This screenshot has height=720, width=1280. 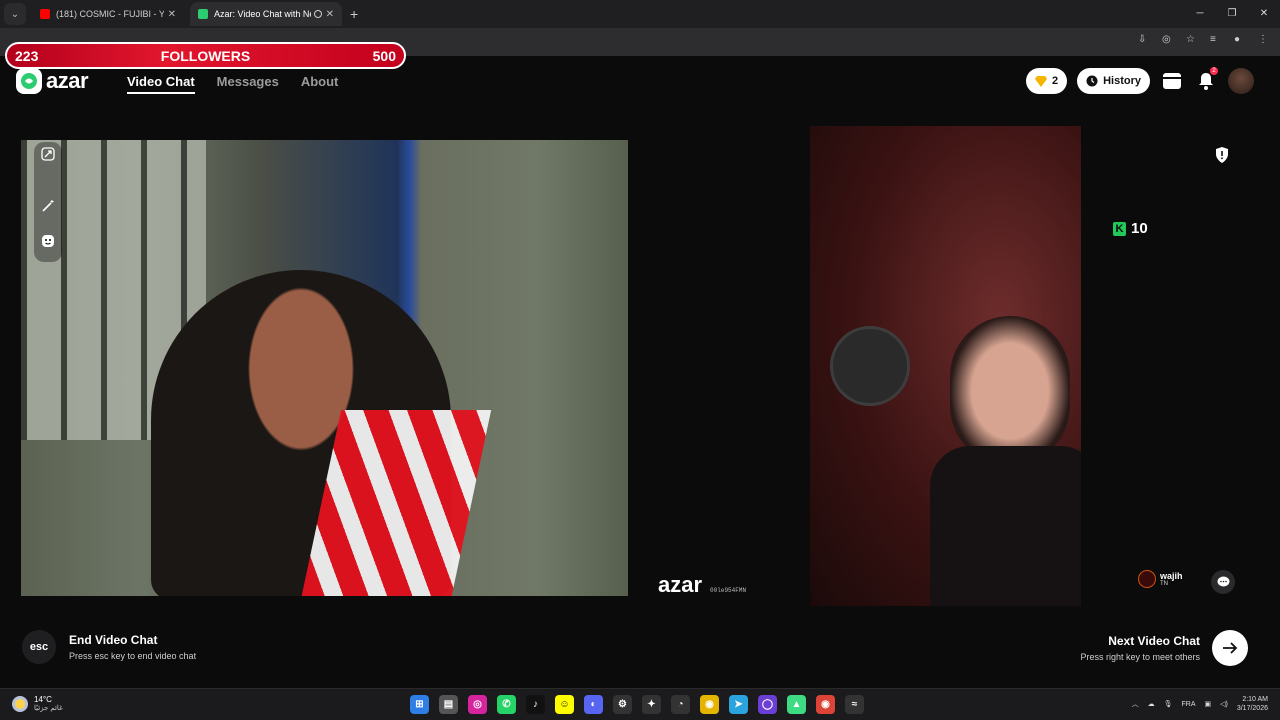 I want to click on tab-azar: Azar: Video Chat with New ✕, so click(x=266, y=14).